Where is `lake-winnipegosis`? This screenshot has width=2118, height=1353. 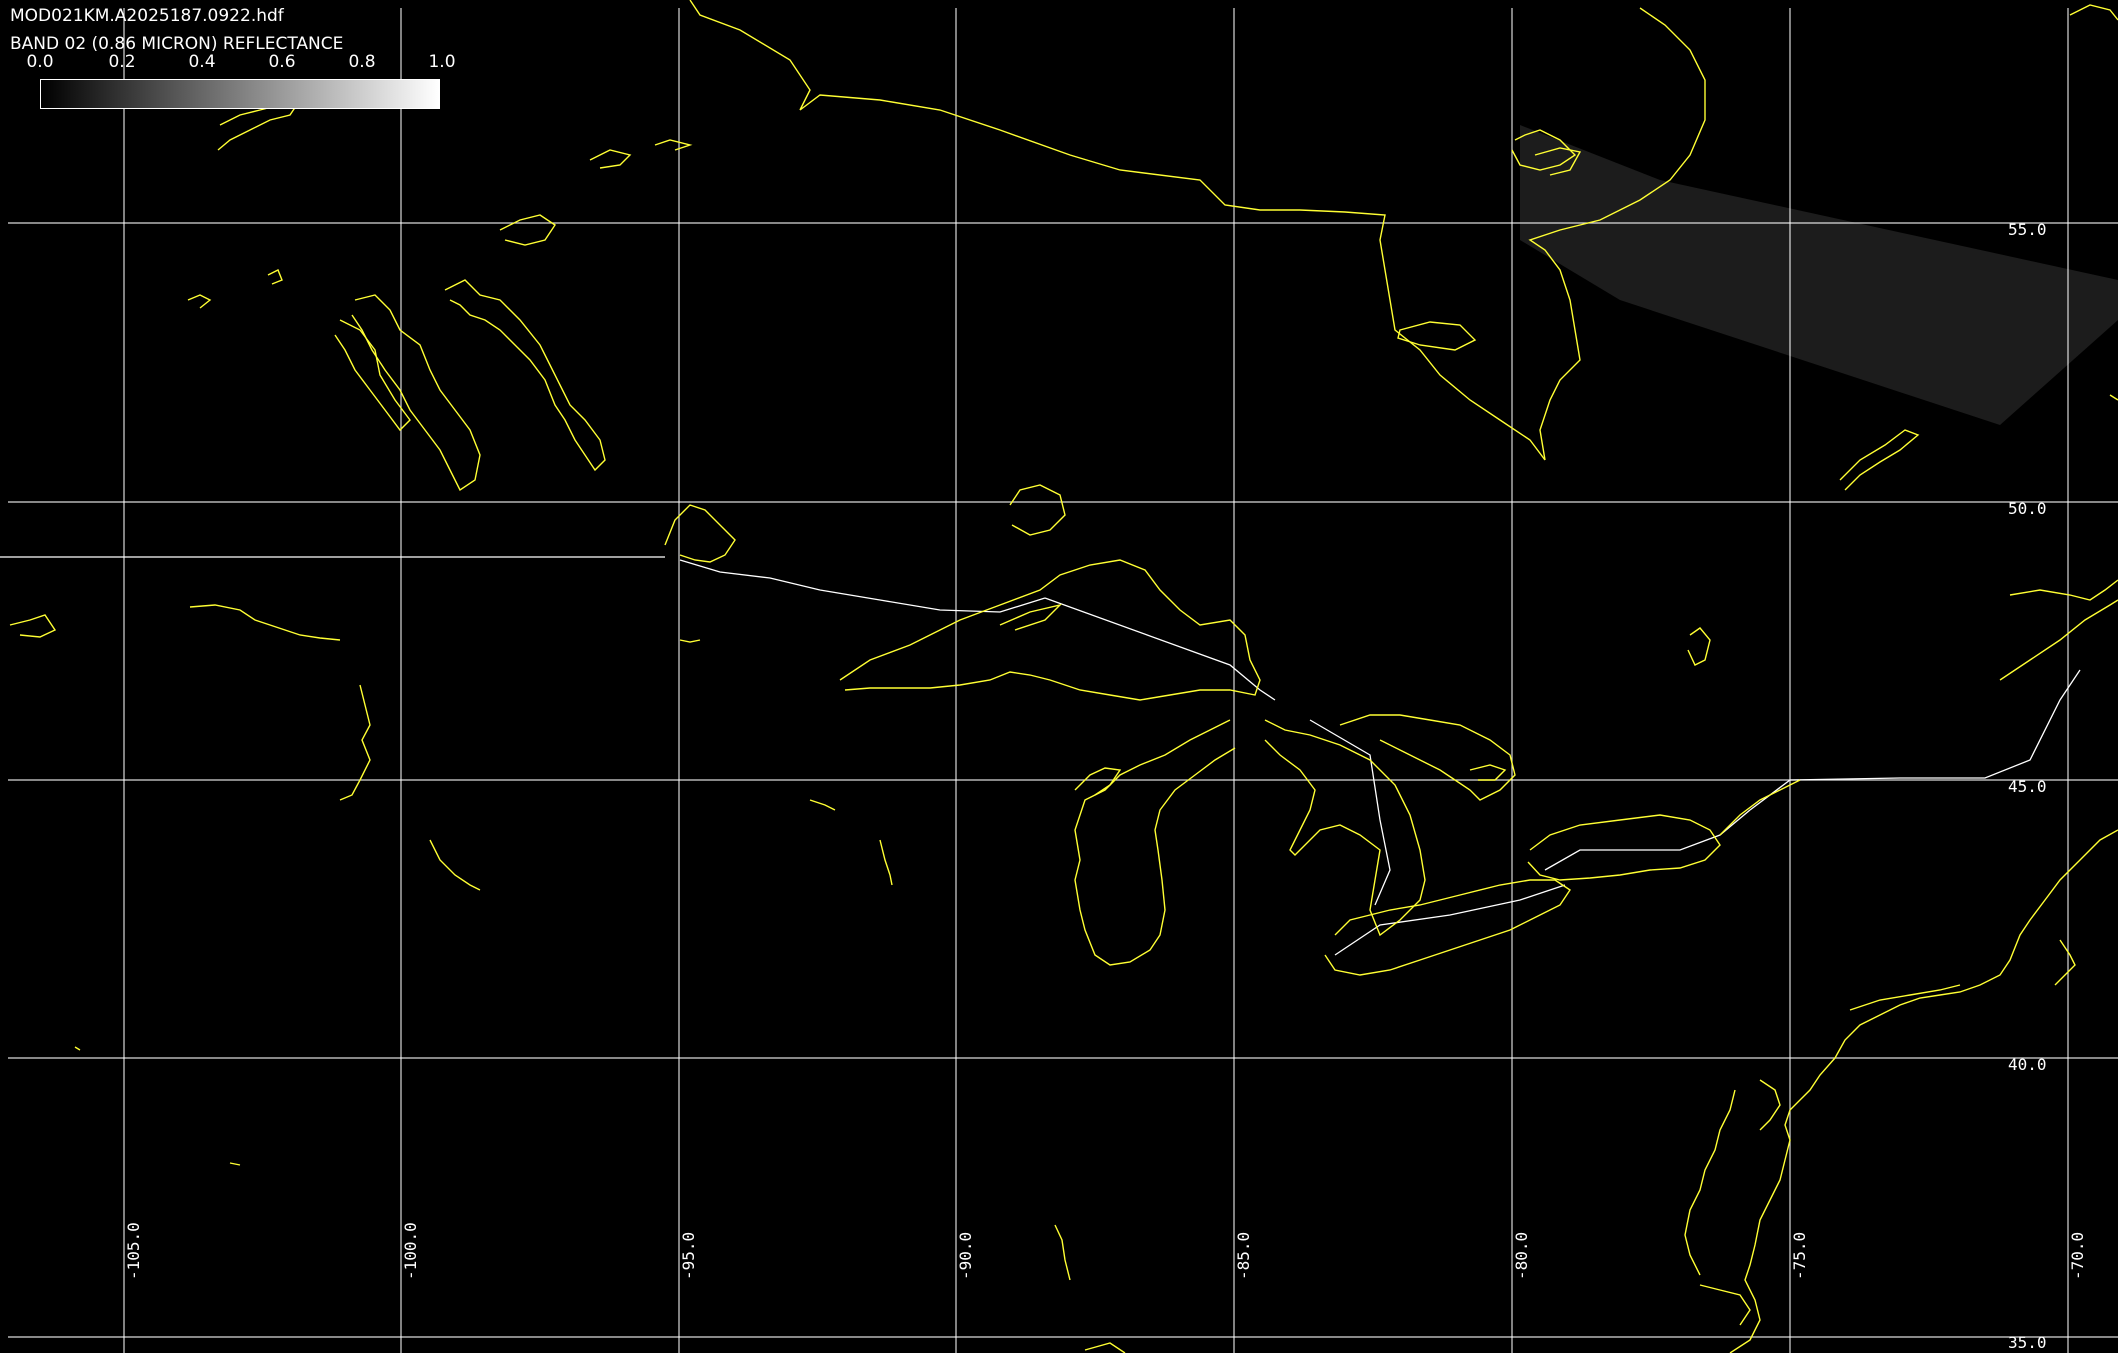
lake-winnipegosis is located at coordinates (372, 375).